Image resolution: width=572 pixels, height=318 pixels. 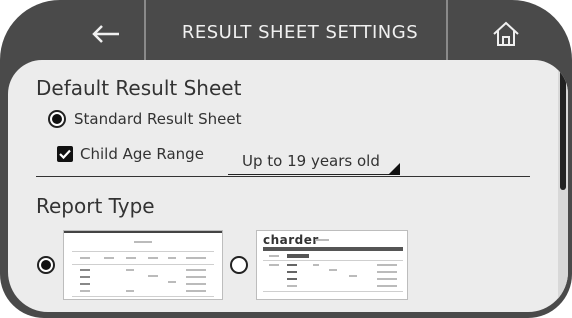 What do you see at coordinates (283, 176) in the screenshot?
I see `section-divider` at bounding box center [283, 176].